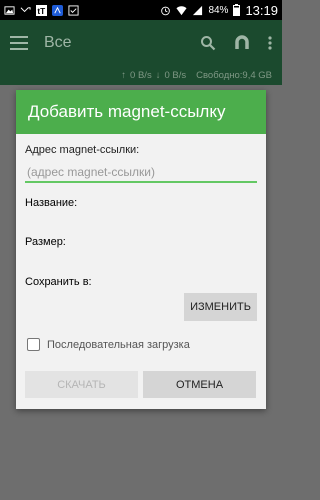 The image size is (320, 500). Describe the element at coordinates (218, 10) in the screenshot. I see `battery-percent: 84%` at that location.